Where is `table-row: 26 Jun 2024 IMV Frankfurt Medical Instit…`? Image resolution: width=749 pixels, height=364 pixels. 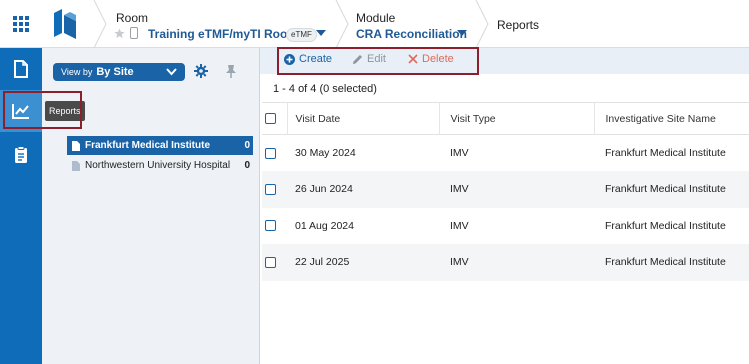
table-row: 26 Jun 2024 IMV Frankfurt Medical Instit… is located at coordinates (505, 189).